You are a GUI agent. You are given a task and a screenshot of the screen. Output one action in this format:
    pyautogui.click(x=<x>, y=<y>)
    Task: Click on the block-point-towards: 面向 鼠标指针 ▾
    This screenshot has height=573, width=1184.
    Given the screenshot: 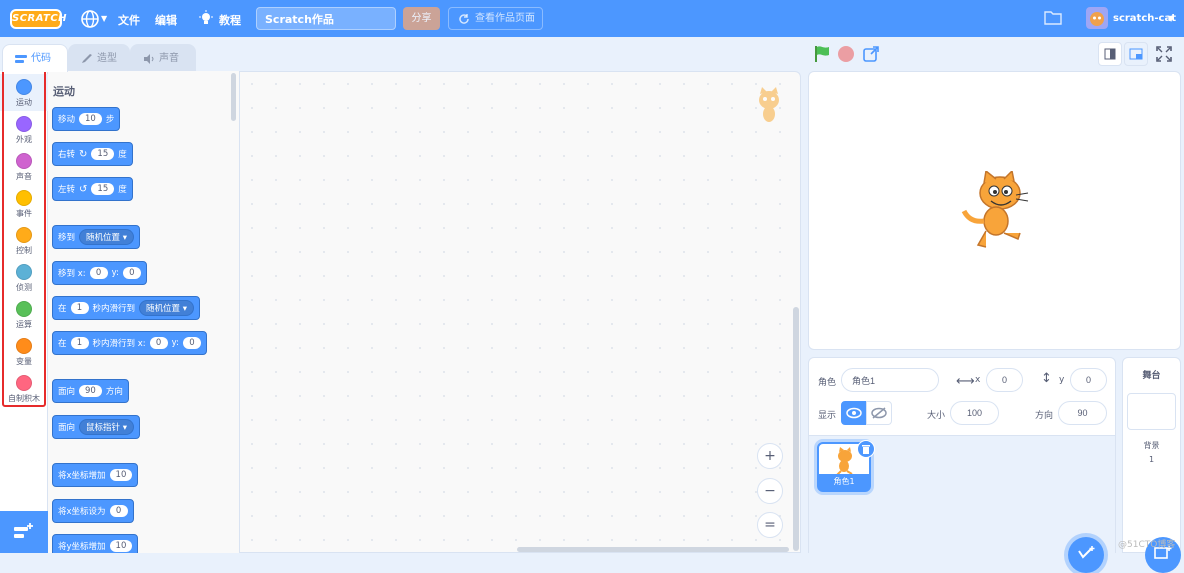 What is the action you would take?
    pyautogui.click(x=96, y=427)
    